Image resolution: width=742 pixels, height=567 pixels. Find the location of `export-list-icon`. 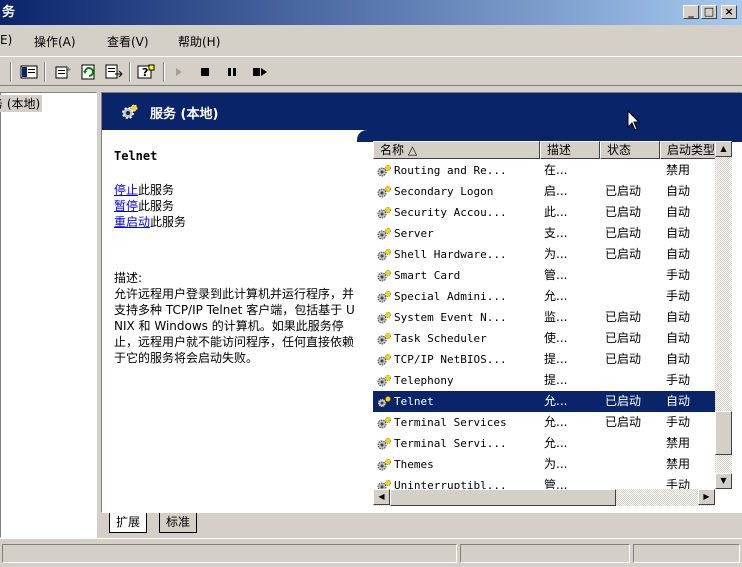

export-list-icon is located at coordinates (114, 72).